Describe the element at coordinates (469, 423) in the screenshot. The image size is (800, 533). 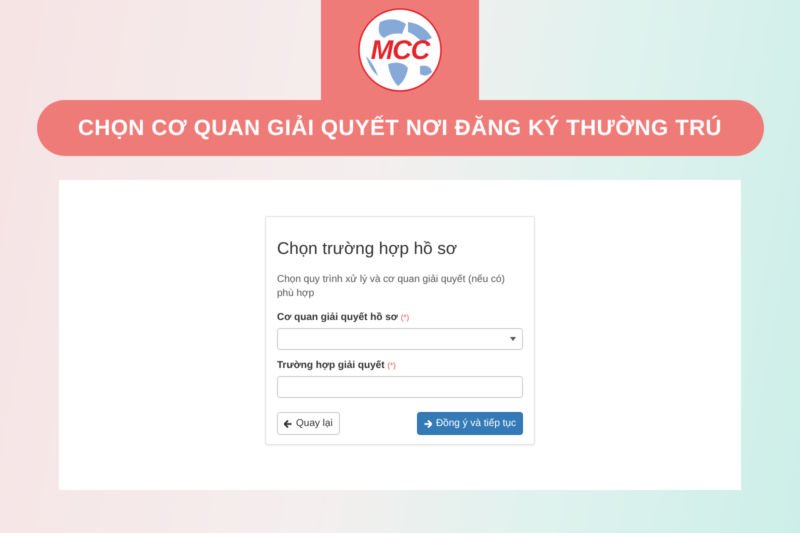
I see `continue-button: Đồng ý và tiếp tục` at that location.